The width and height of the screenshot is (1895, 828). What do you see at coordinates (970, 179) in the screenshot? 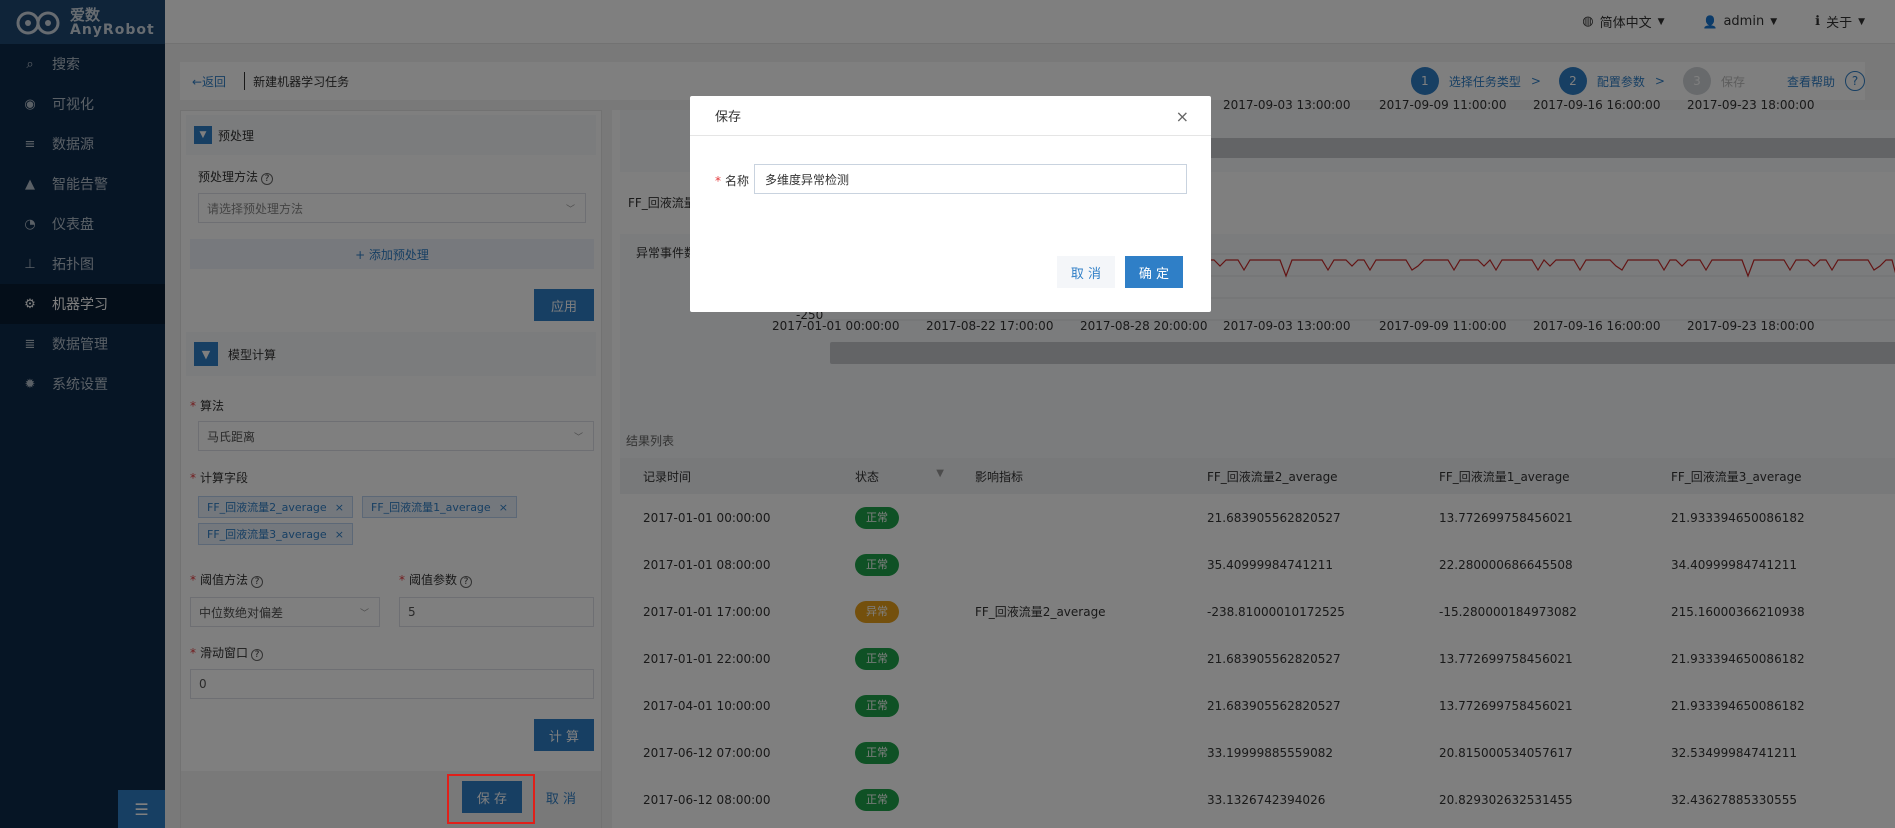
I see `name-input: 多维度异常检测` at bounding box center [970, 179].